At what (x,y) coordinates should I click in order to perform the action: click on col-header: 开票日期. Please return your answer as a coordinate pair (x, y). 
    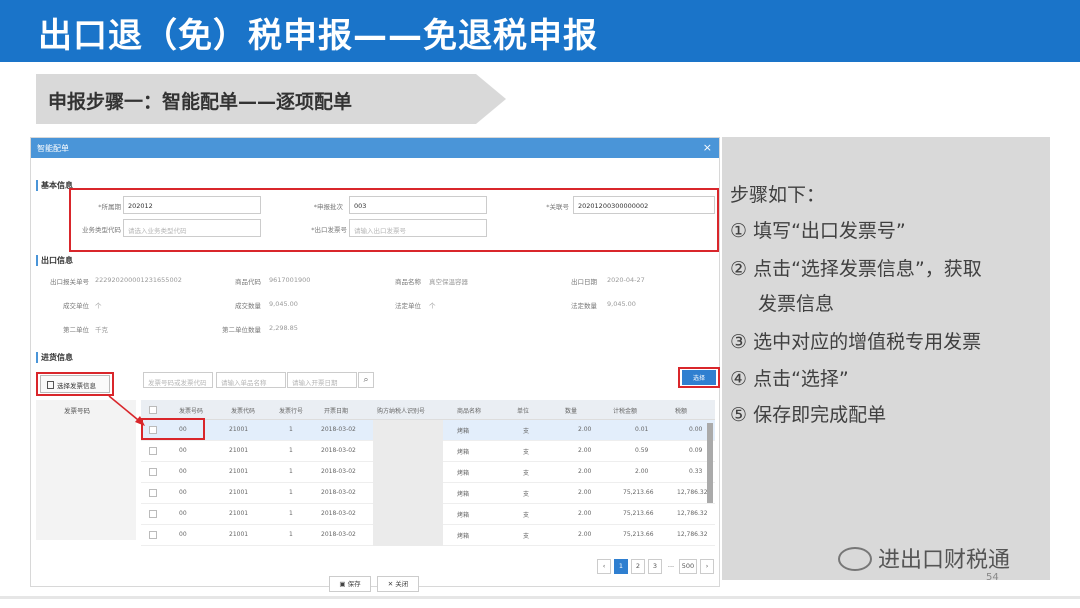
    Looking at the image, I should click on (336, 411).